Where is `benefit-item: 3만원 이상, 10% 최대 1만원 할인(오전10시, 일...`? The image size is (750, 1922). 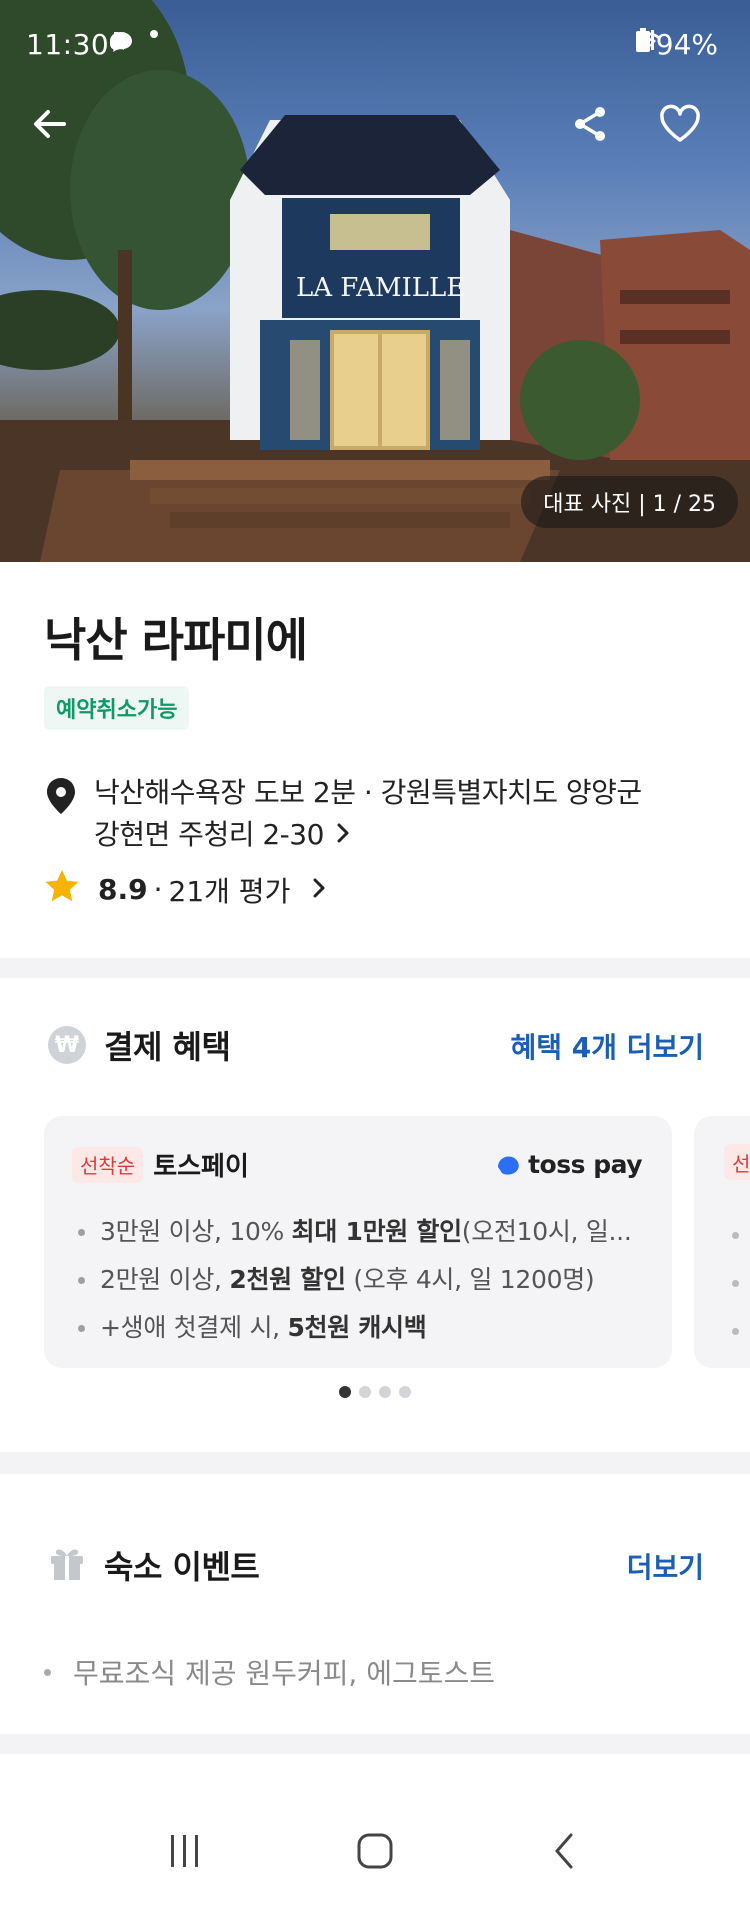
benefit-item: 3만원 이상, 10% 최대 1만원 할인(오전10시, 일... is located at coordinates (362, 1232).